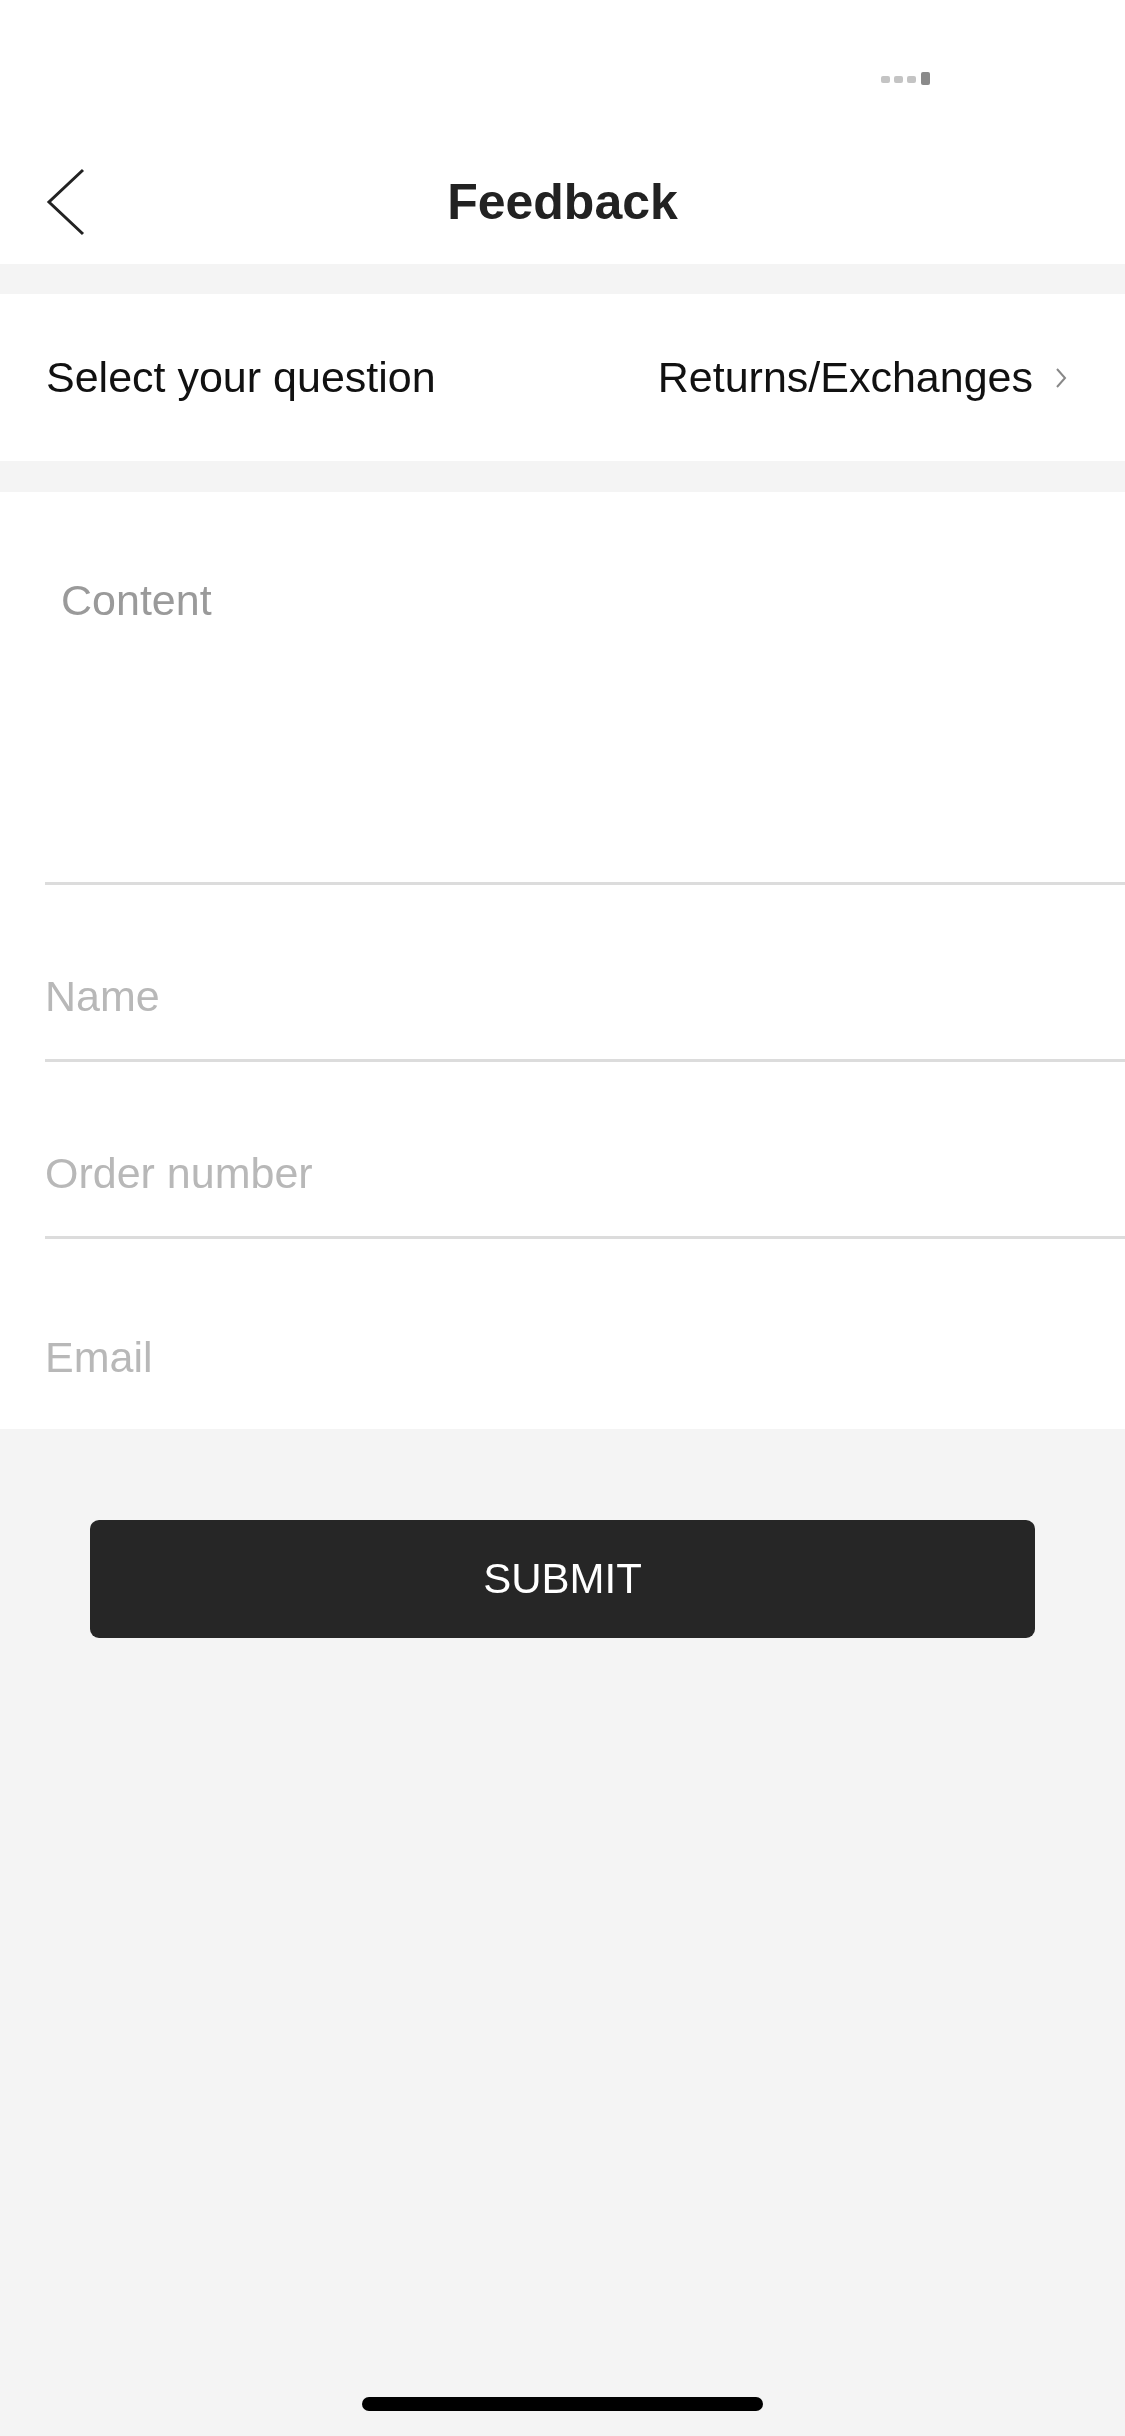  What do you see at coordinates (562, 1579) in the screenshot?
I see `submit-button: SUBMIT` at bounding box center [562, 1579].